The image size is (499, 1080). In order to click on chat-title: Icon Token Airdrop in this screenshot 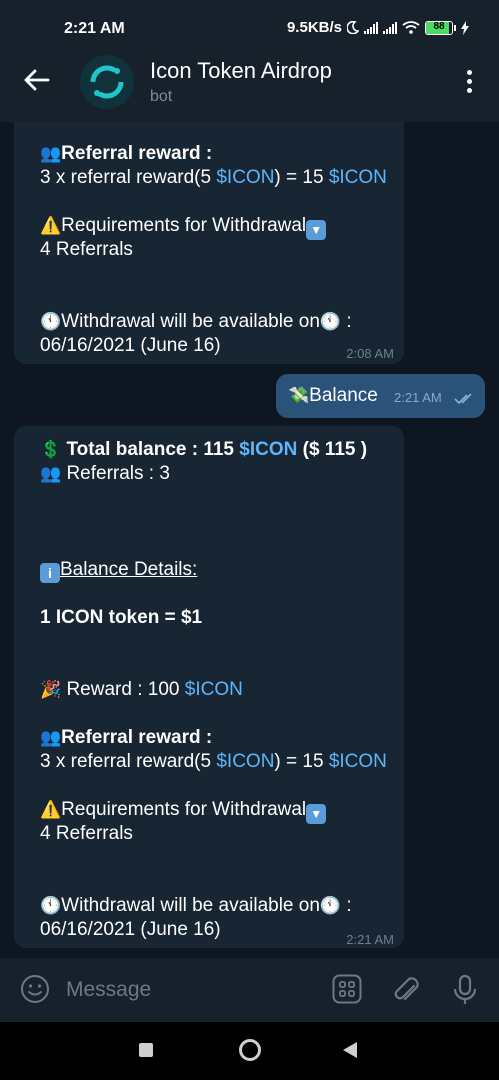, I will do `click(241, 71)`.